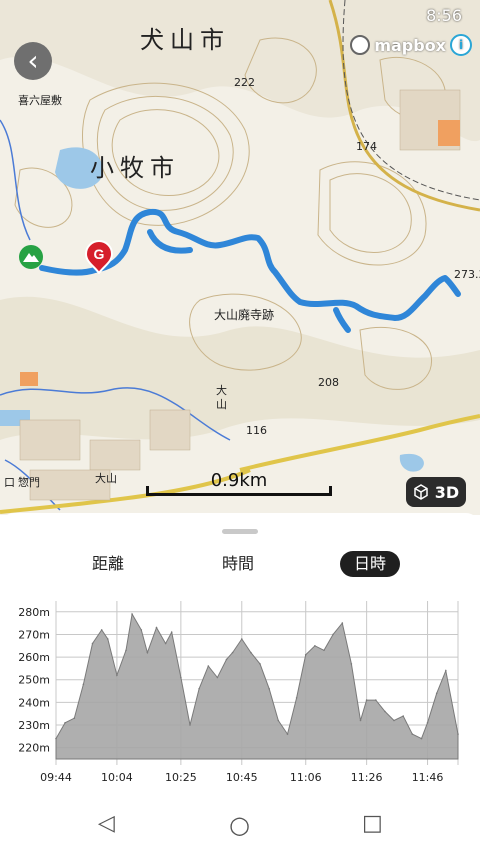 This screenshot has height=853, width=480. I want to click on elevation-label: 174, so click(366, 146).